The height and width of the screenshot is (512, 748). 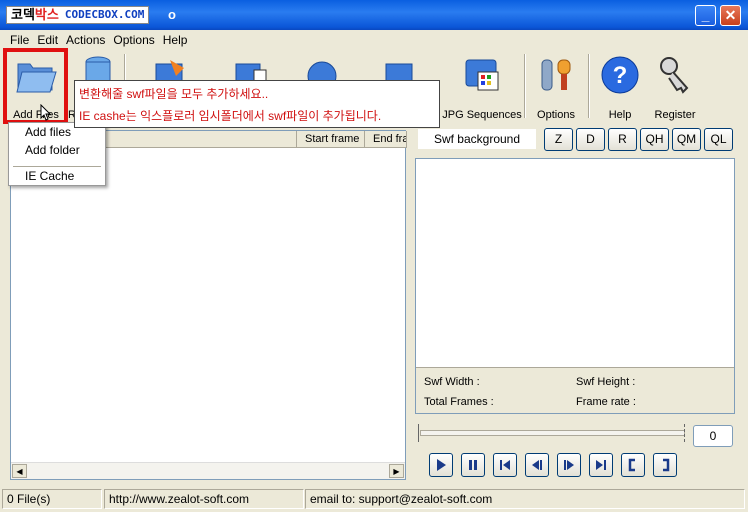 What do you see at coordinates (556, 75) in the screenshot?
I see `tools-icon` at bounding box center [556, 75].